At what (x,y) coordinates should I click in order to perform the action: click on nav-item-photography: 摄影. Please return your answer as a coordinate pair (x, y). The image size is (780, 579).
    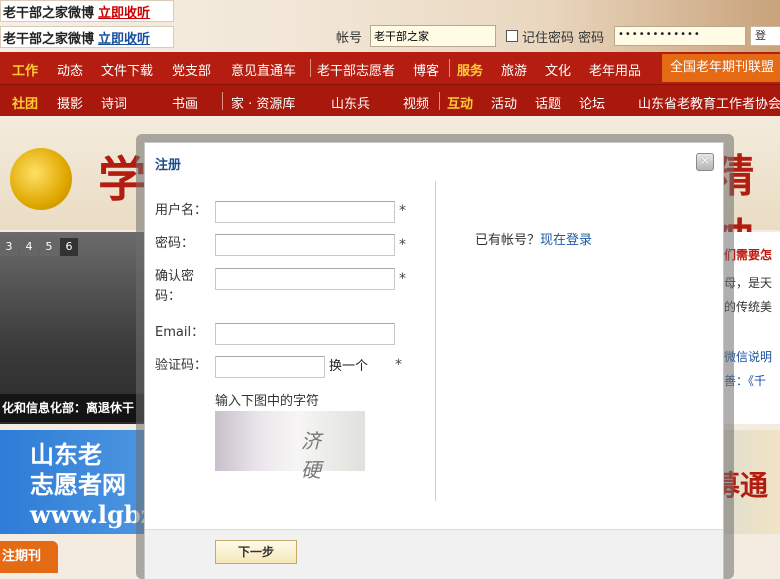
    Looking at the image, I should click on (70, 102).